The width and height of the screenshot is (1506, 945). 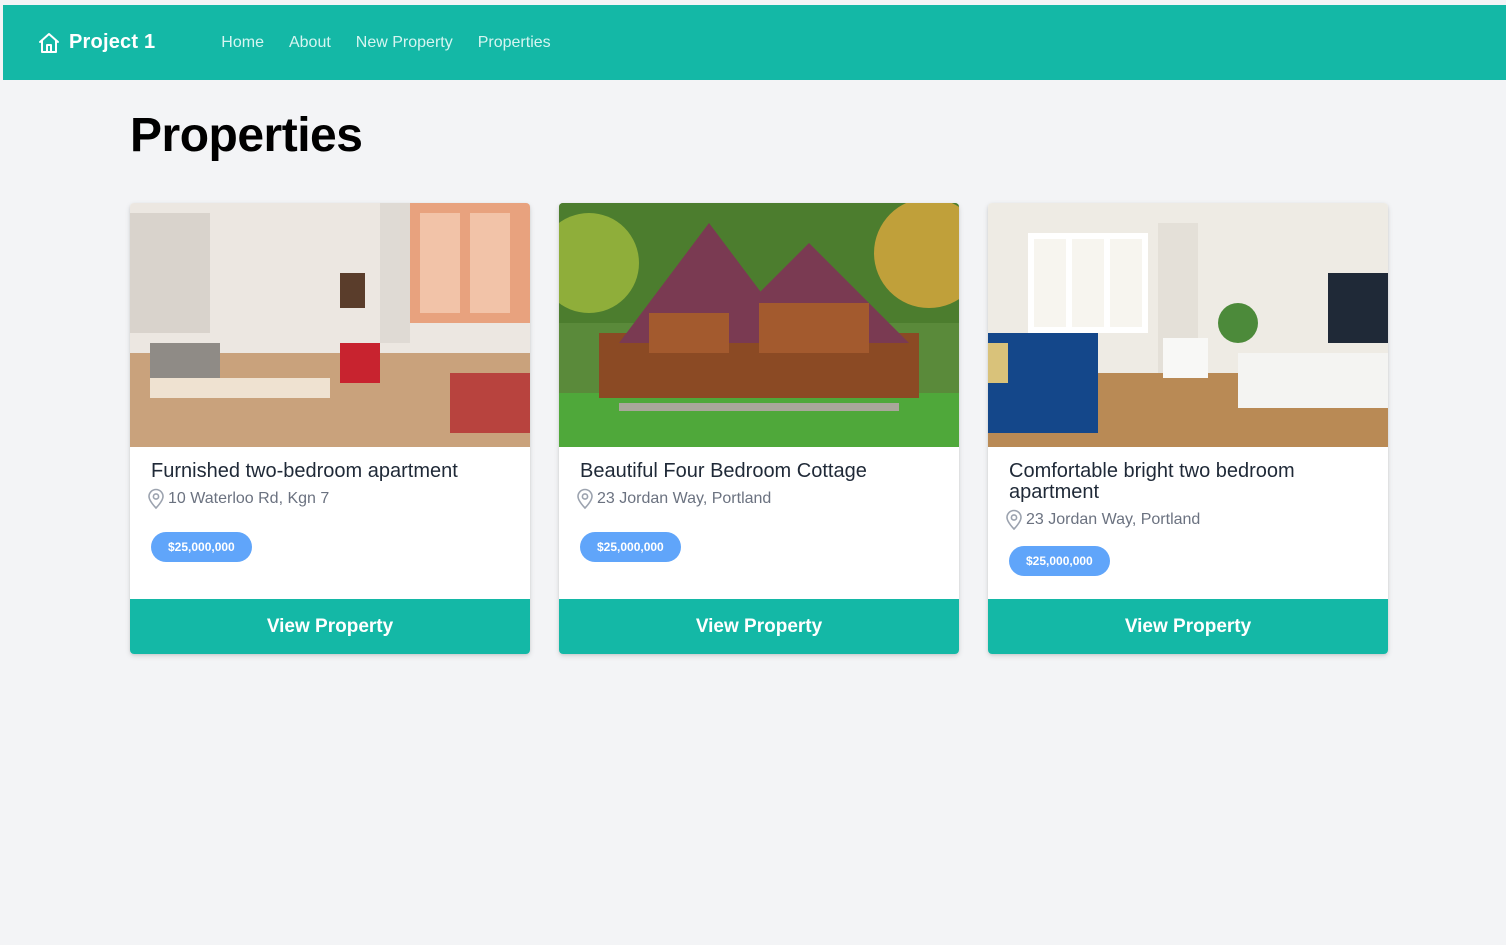 What do you see at coordinates (723, 471) in the screenshot?
I see `property-title: Beautiful Four Bedroom Cottage` at bounding box center [723, 471].